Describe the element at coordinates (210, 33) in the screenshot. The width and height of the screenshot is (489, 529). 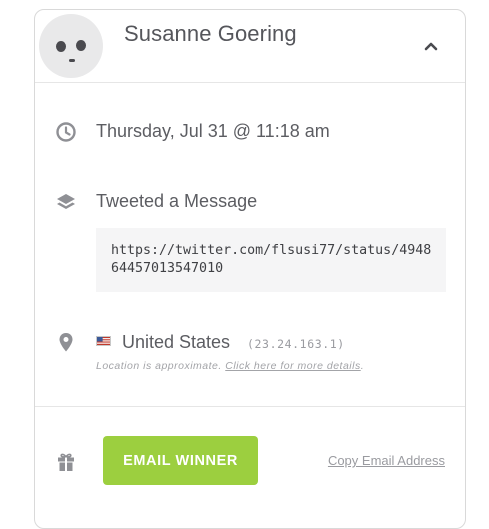
I see `entrant-name: Susanne Goering` at that location.